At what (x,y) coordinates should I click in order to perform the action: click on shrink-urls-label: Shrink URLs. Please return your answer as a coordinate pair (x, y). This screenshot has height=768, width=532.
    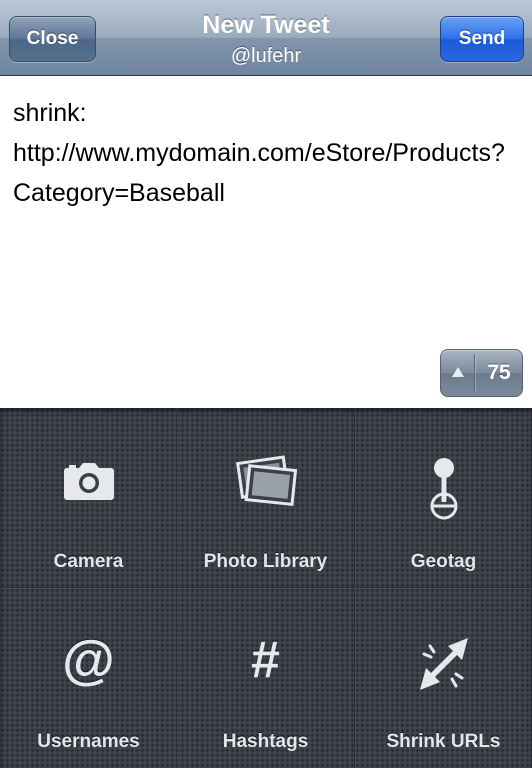
    Looking at the image, I should click on (443, 741).